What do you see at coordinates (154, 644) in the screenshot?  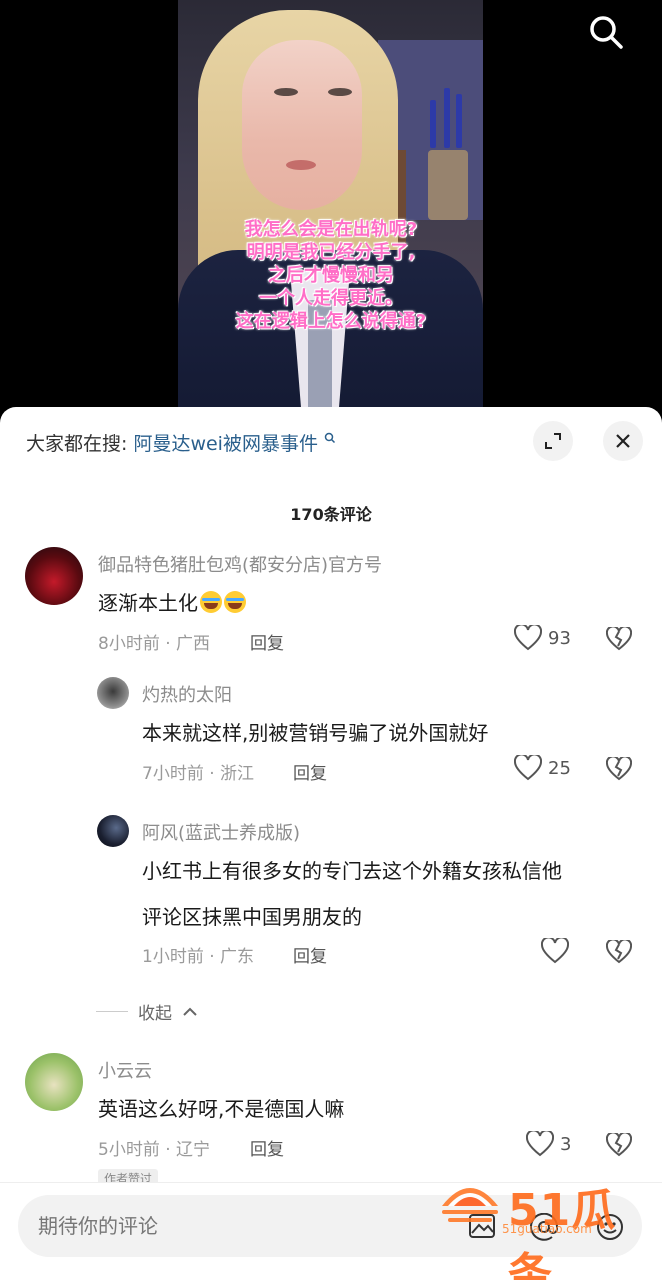 I see `comment-meta: 8小时前 · 广西` at bounding box center [154, 644].